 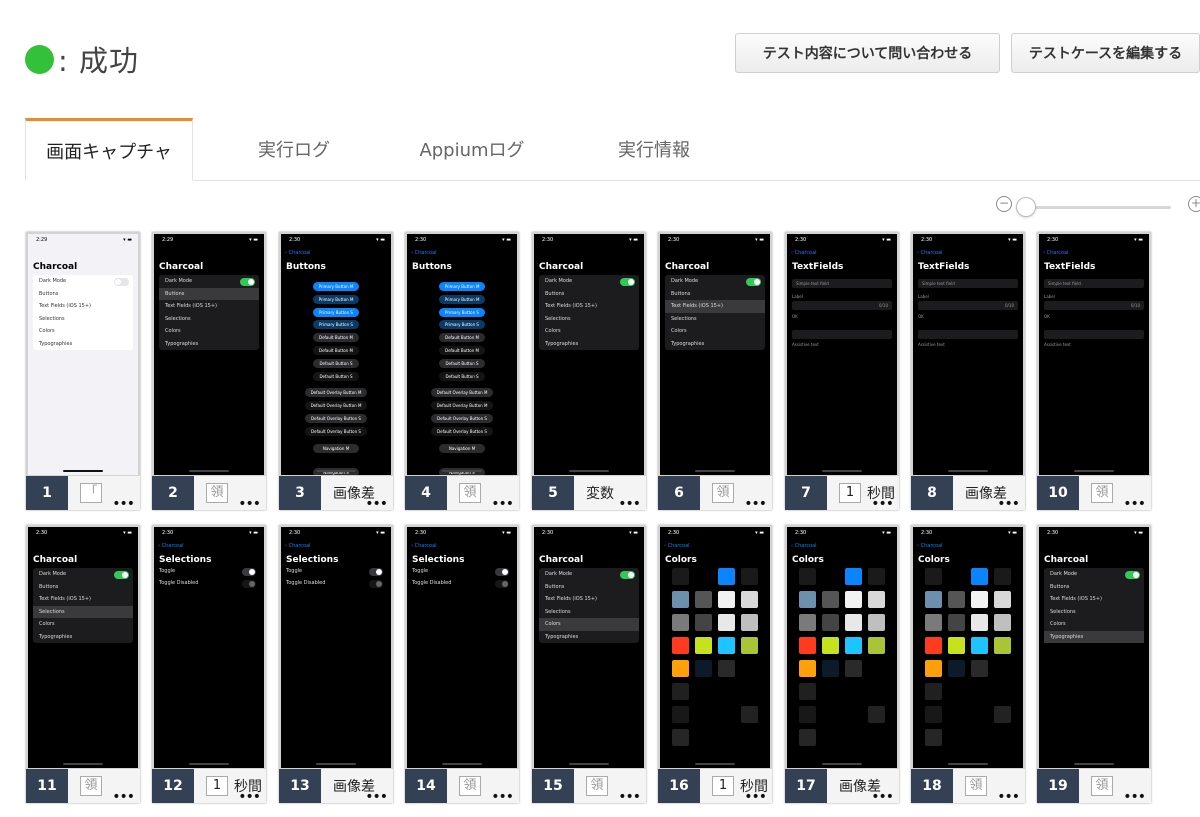 What do you see at coordinates (806, 493) in the screenshot?
I see `capture-number: 7` at bounding box center [806, 493].